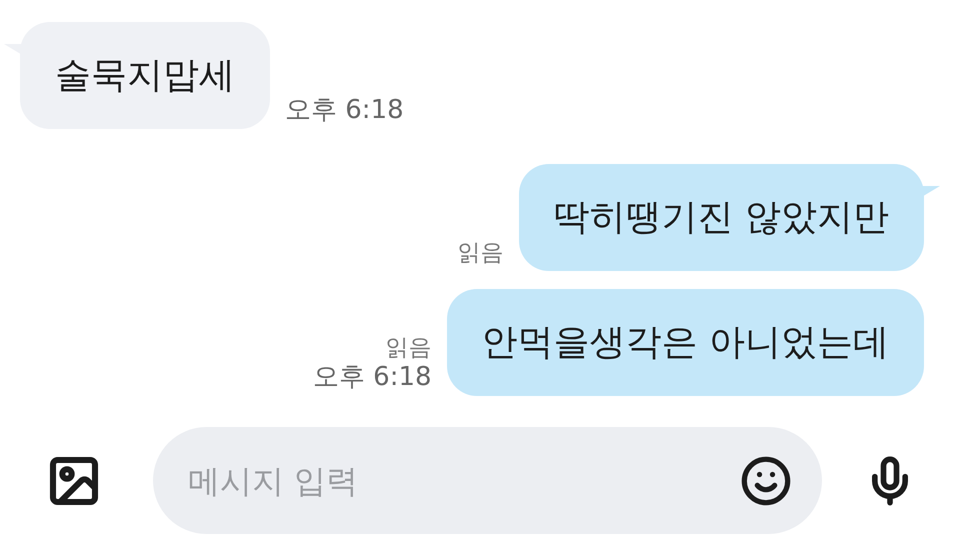 The width and height of the screenshot is (960, 549). I want to click on message-input-field: 메시지 입력, so click(464, 480).